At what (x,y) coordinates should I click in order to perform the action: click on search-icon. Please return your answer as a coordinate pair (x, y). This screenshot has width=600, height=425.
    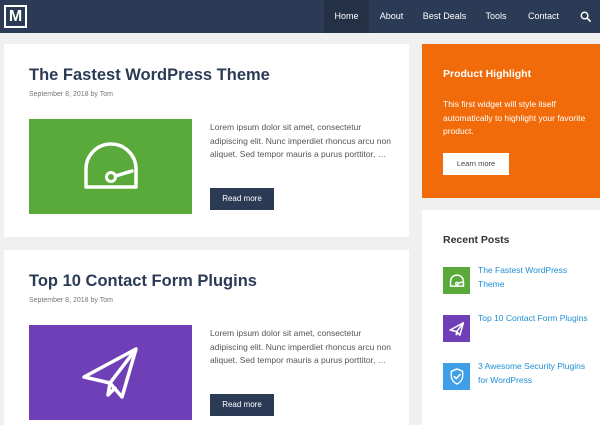
    Looking at the image, I should click on (585, 16).